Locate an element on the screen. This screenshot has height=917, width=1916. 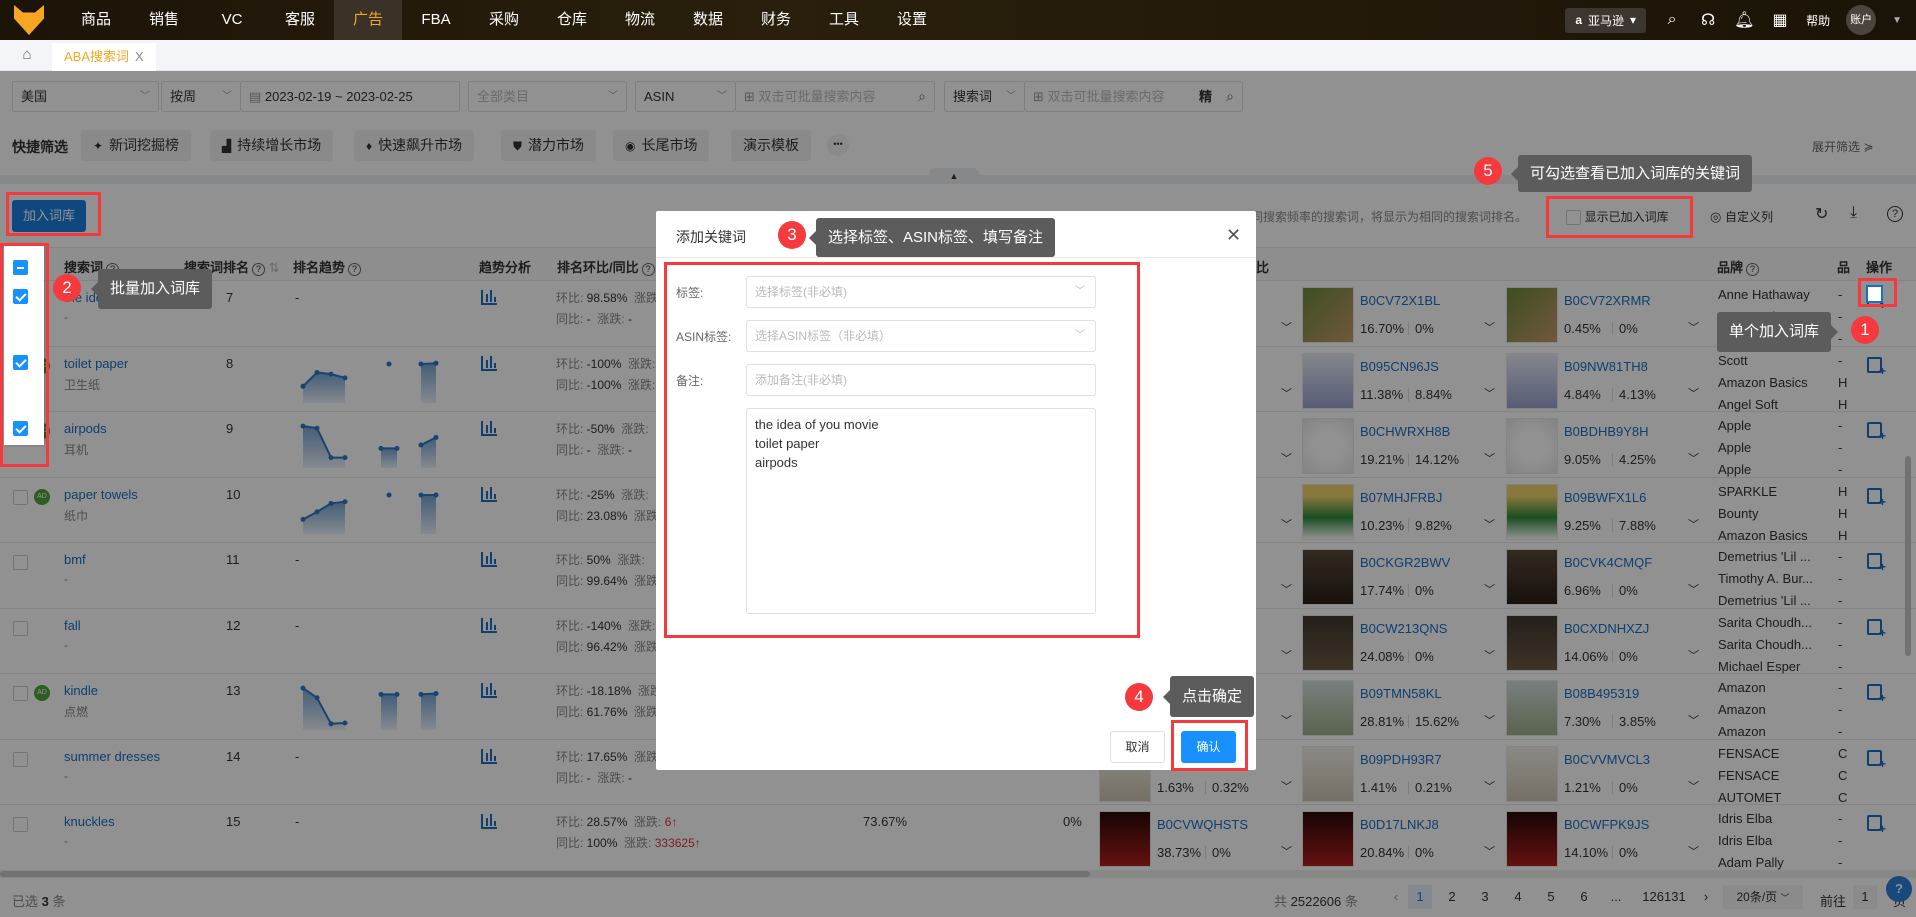
highlight-dialog-fields is located at coordinates (902, 450).